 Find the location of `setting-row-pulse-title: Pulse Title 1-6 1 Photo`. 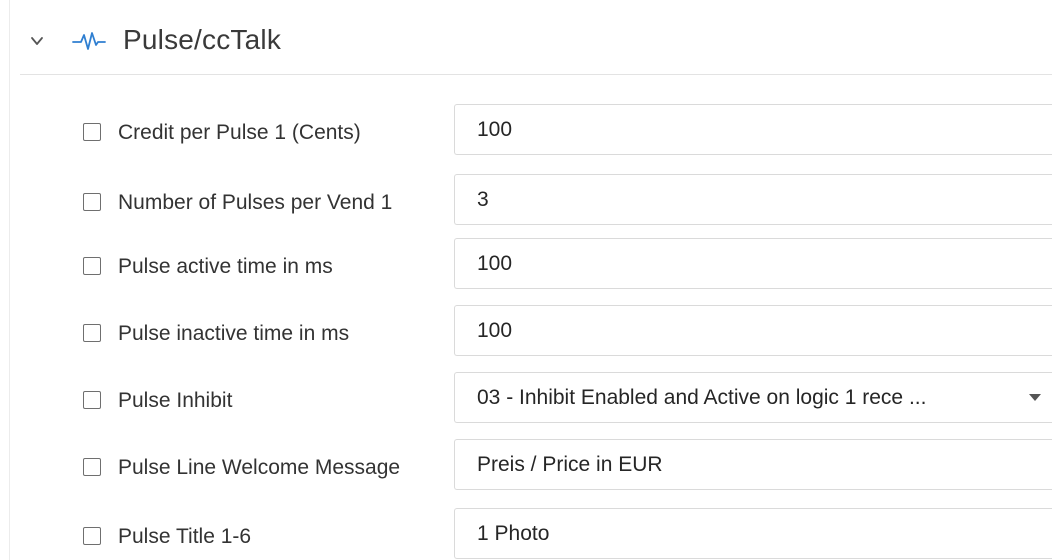

setting-row-pulse-title: Pulse Title 1-6 1 Photo is located at coordinates (526, 534).